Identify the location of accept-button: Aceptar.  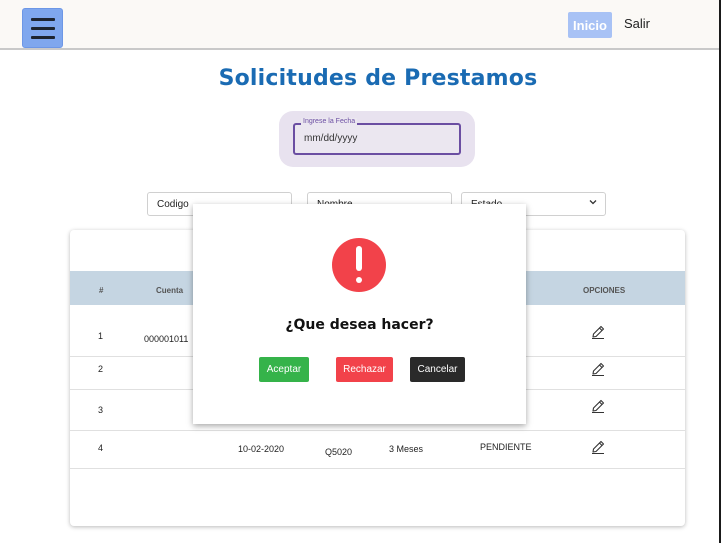
(284, 369).